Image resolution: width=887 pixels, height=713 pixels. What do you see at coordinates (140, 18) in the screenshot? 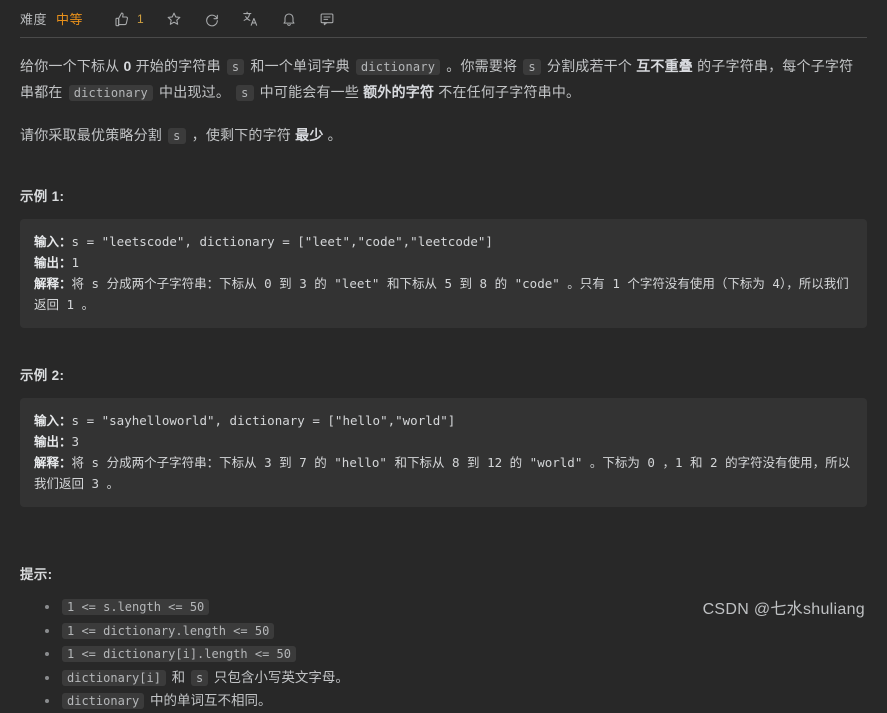
I see `like-count: 1` at bounding box center [140, 18].